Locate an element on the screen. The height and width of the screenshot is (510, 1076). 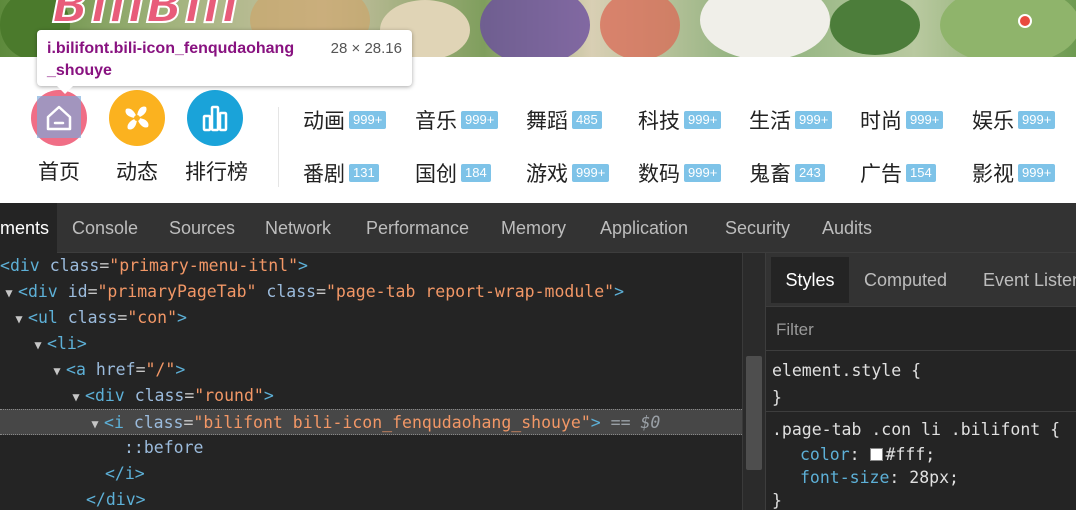
banner-character is located at coordinates (535, 28).